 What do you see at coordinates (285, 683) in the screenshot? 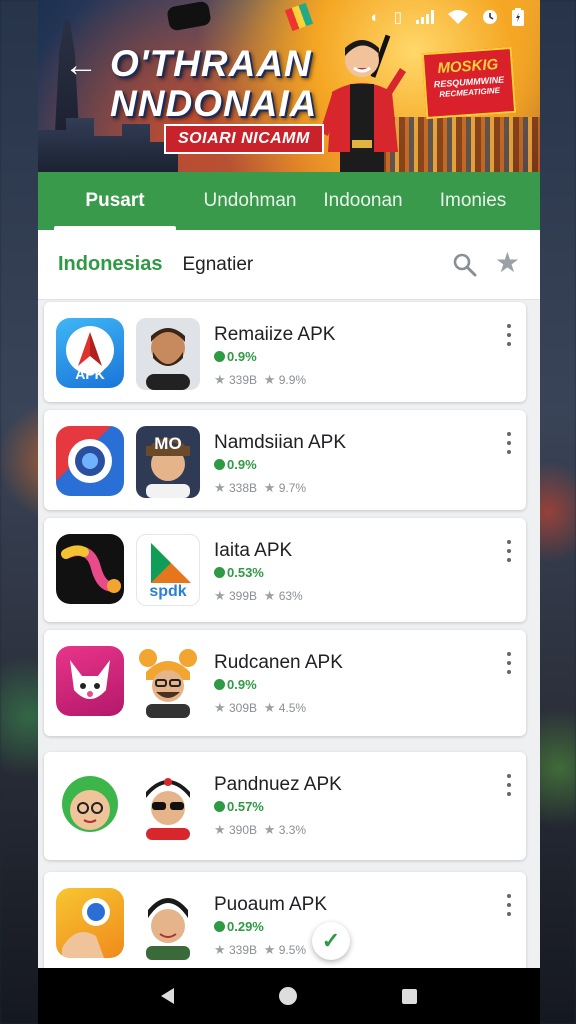
I see `list-item: Rudcanen APK 0.9% ★ 309B ★ 4.5%` at bounding box center [285, 683].